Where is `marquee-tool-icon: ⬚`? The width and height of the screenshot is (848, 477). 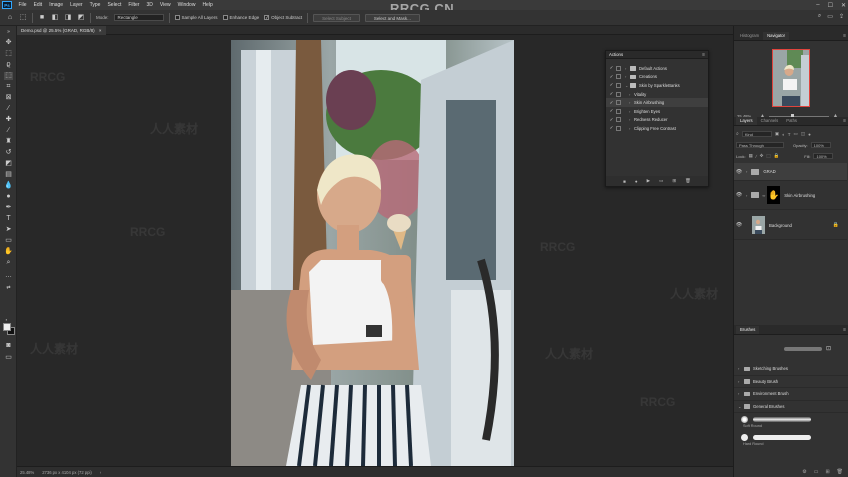 marquee-tool-icon: ⬚ is located at coordinates (8, 54).